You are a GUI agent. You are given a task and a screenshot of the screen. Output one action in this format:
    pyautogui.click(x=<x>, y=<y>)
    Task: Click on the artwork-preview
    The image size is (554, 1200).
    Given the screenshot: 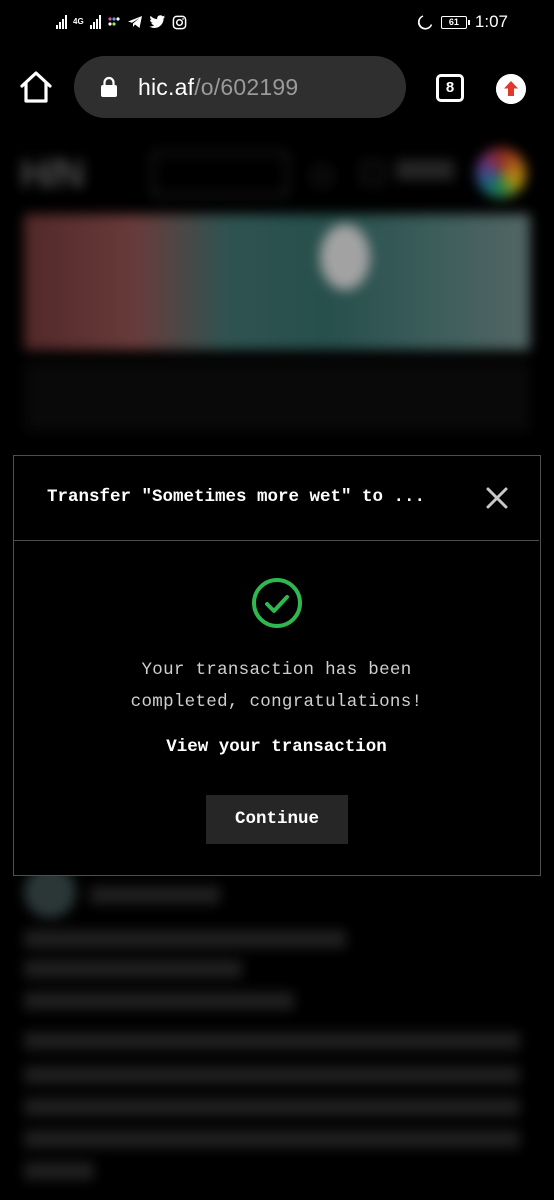 What is the action you would take?
    pyautogui.click(x=277, y=282)
    